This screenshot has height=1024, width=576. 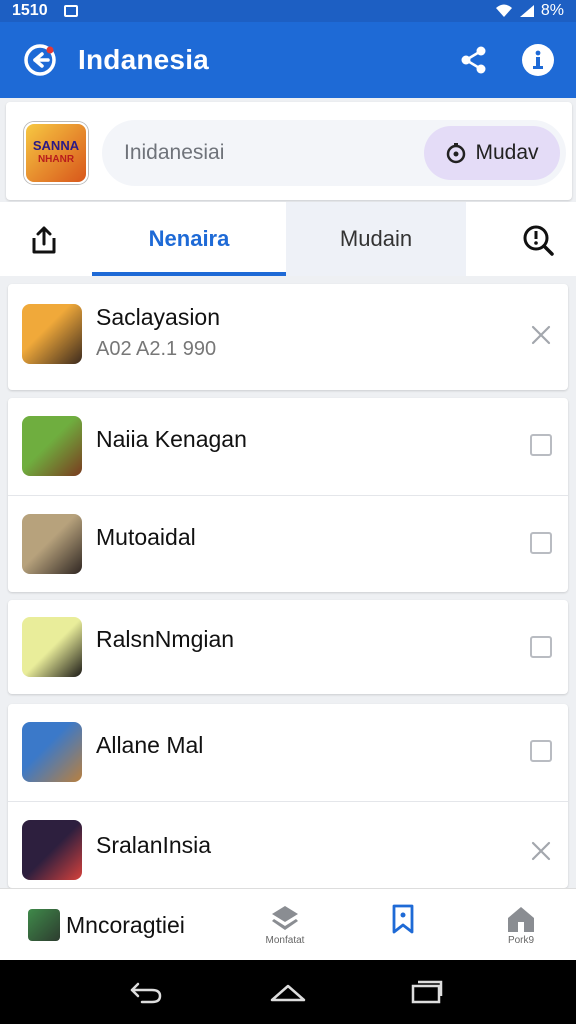 What do you see at coordinates (538, 240) in the screenshot?
I see `search-zoom-icon` at bounding box center [538, 240].